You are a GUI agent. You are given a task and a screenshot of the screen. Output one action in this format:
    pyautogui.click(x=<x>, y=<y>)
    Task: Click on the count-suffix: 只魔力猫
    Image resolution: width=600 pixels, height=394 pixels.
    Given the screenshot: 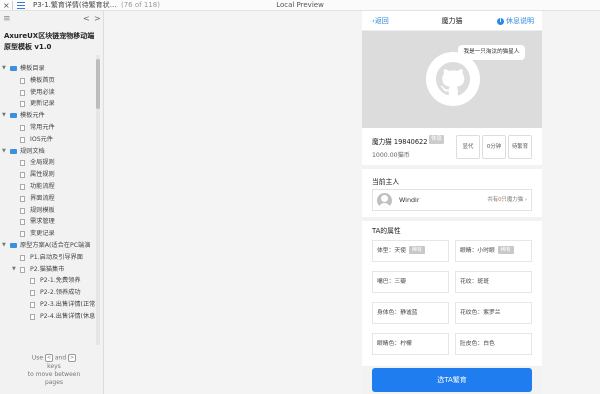 What is the action you would take?
    pyautogui.click(x=512, y=200)
    